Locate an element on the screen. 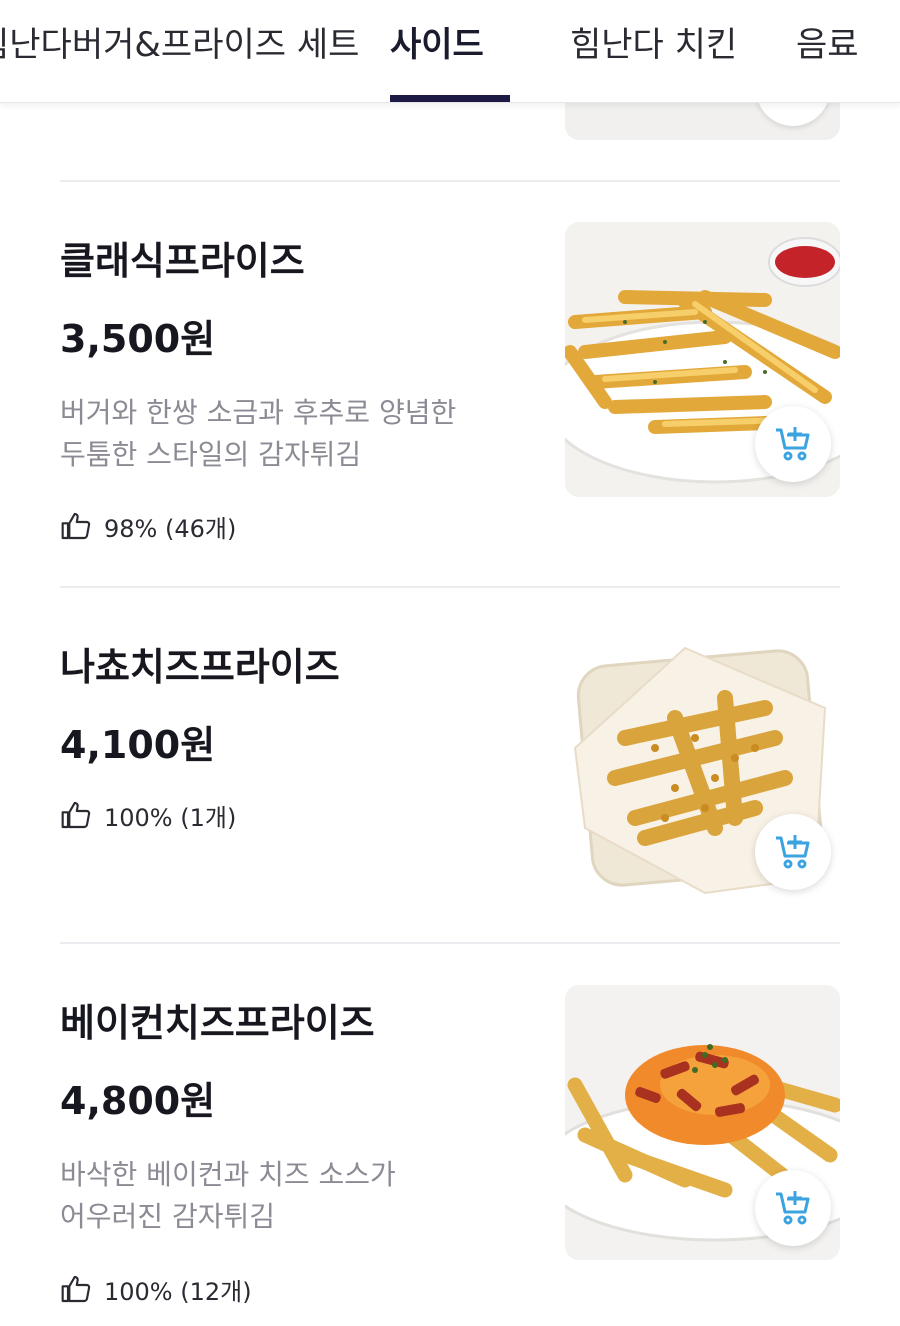  active-tab-indicator is located at coordinates (450, 98).